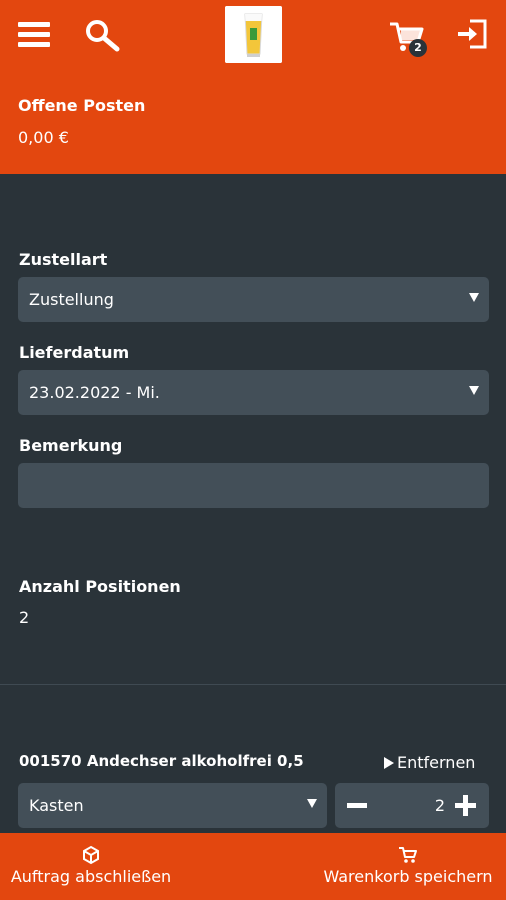 The image size is (506, 900). Describe the element at coordinates (430, 805) in the screenshot. I see `quantity-value: 2` at that location.